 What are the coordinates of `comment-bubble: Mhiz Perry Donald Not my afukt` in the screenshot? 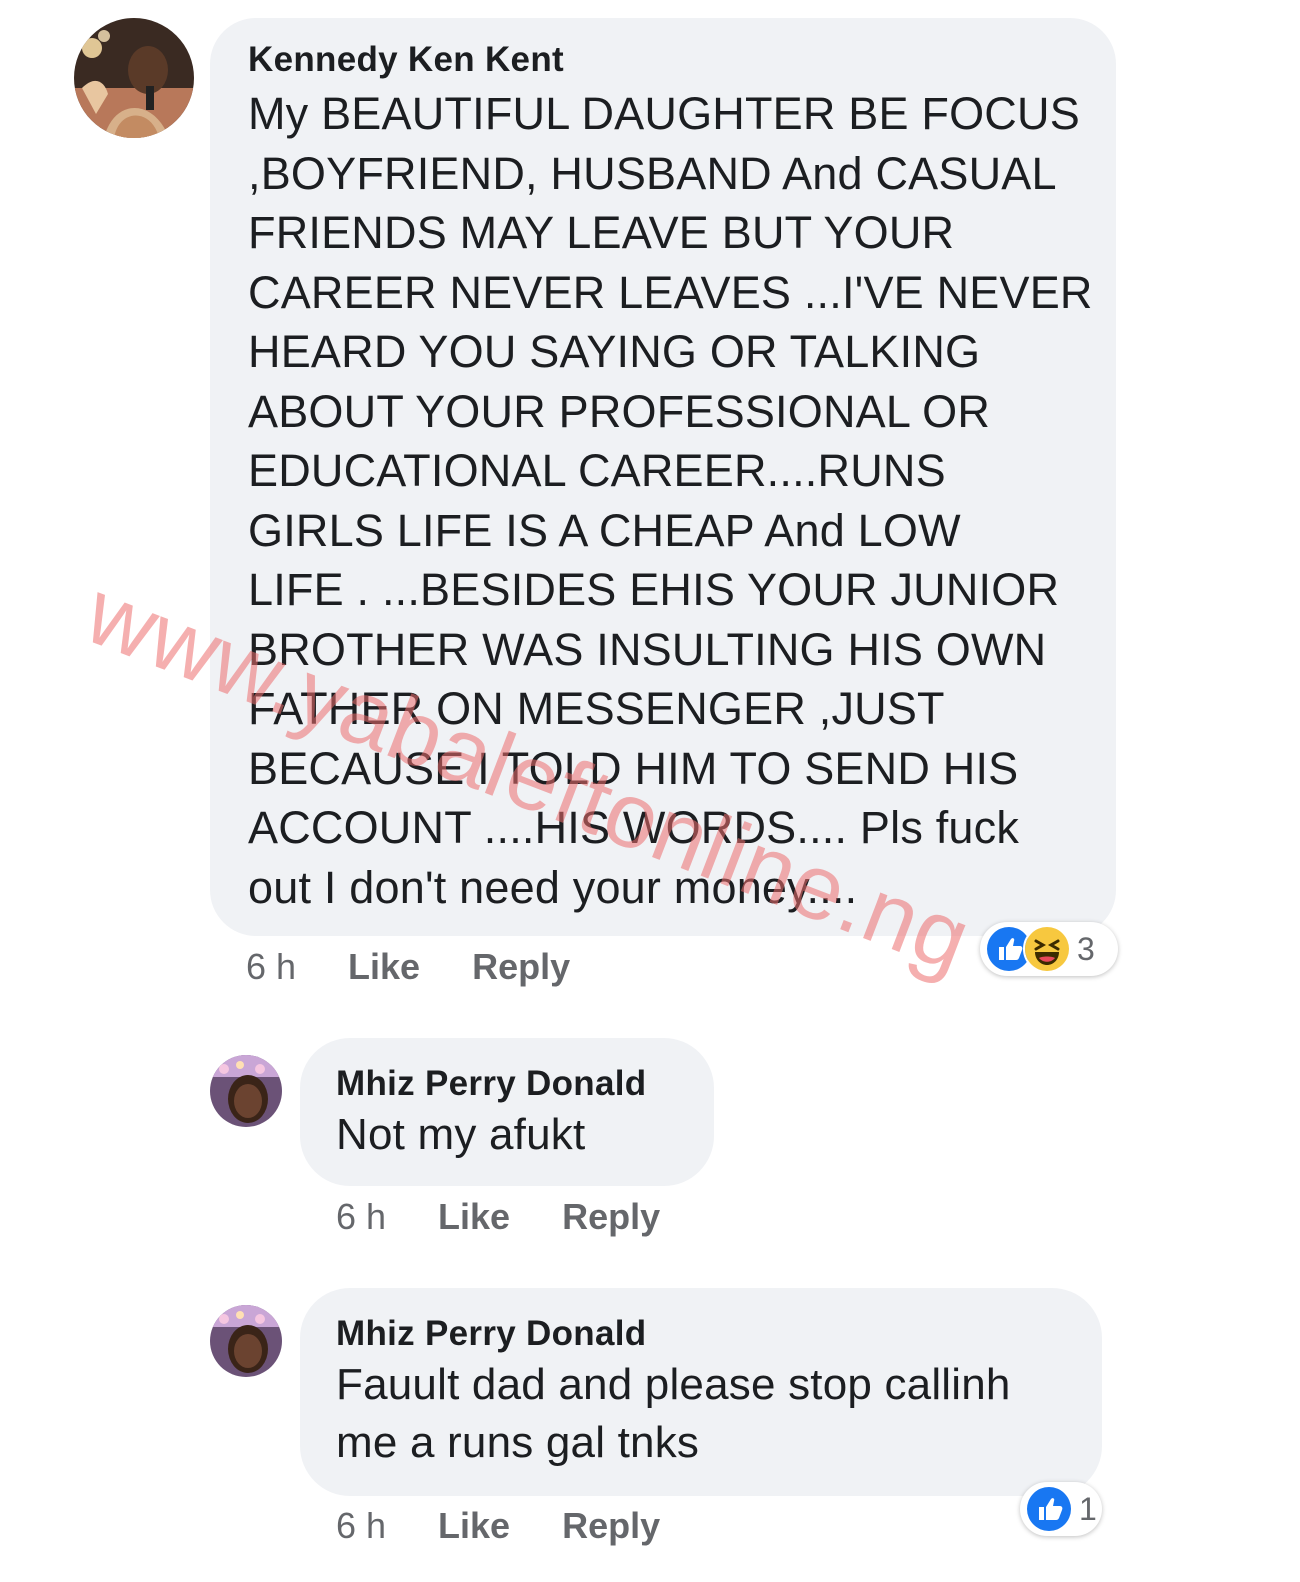 It's located at (507, 1112).